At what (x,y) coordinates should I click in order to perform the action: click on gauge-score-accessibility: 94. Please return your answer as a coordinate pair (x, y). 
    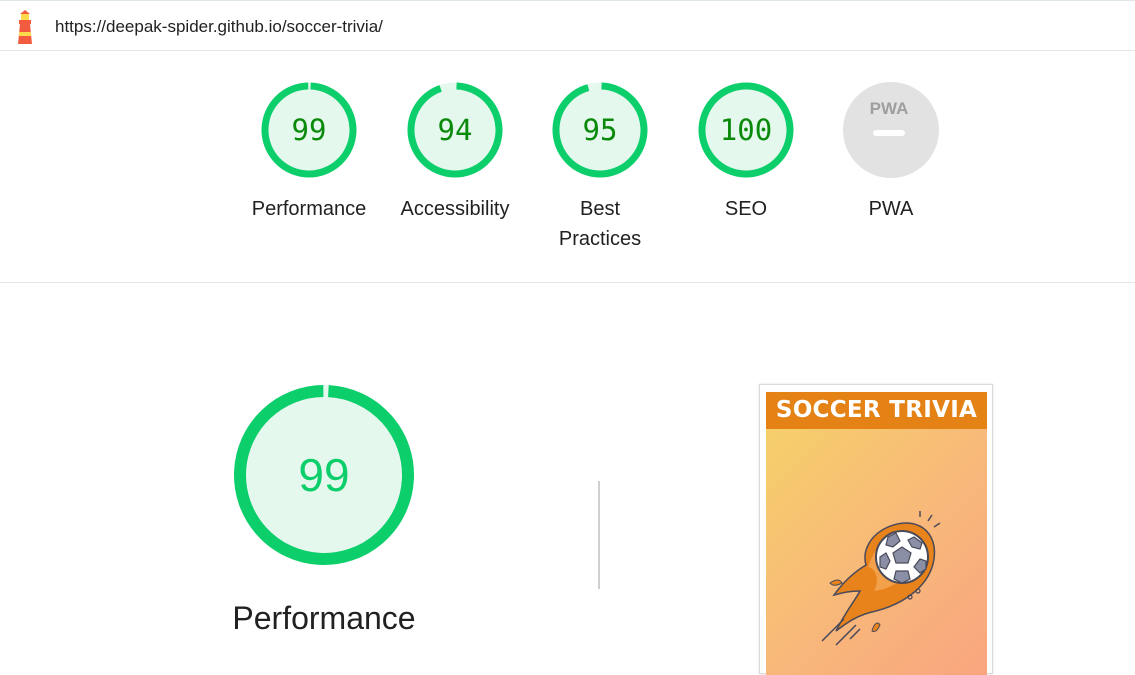
    Looking at the image, I should click on (455, 130).